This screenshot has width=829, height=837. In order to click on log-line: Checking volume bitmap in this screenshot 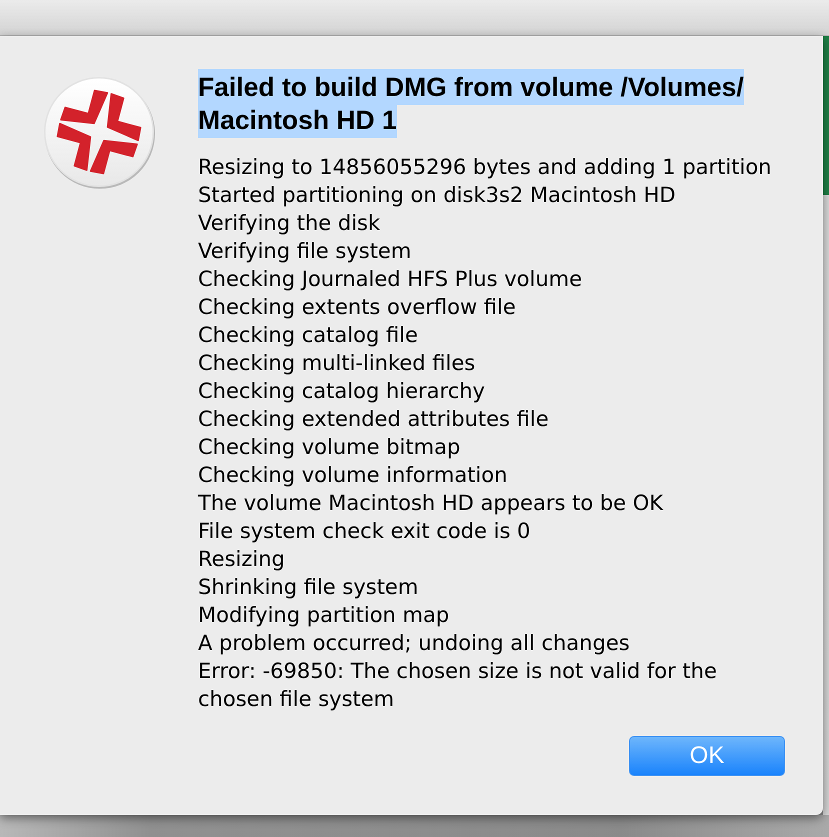, I will do `click(330, 447)`.